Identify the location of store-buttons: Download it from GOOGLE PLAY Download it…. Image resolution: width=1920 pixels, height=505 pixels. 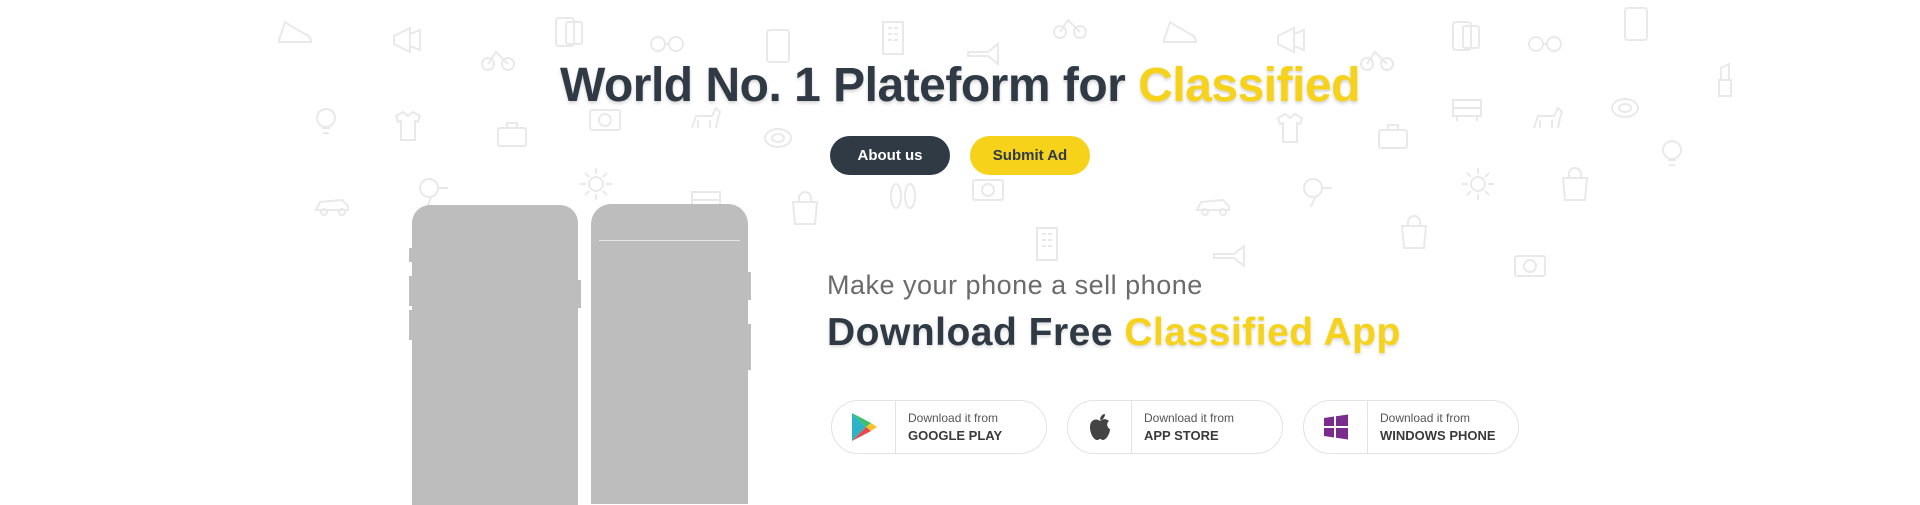
(1175, 427).